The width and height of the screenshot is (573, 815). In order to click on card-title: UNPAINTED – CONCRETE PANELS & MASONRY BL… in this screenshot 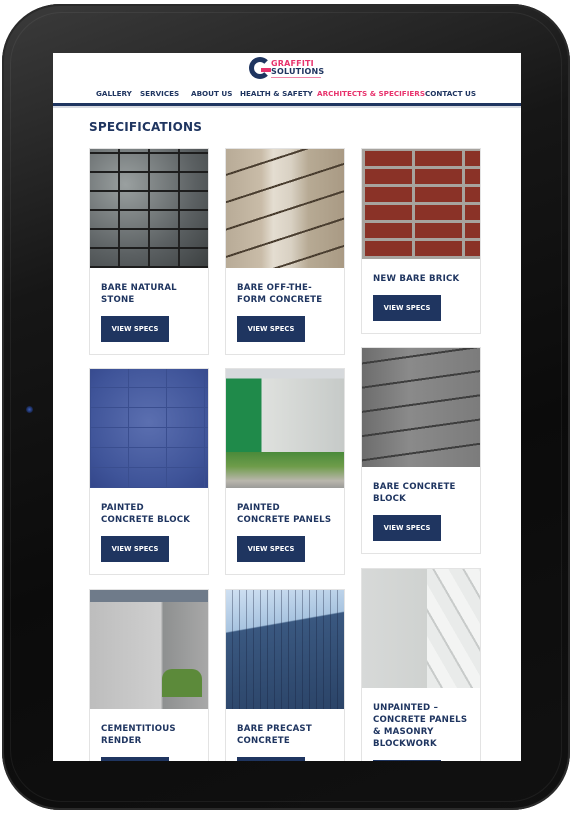, I will do `click(420, 726)`.